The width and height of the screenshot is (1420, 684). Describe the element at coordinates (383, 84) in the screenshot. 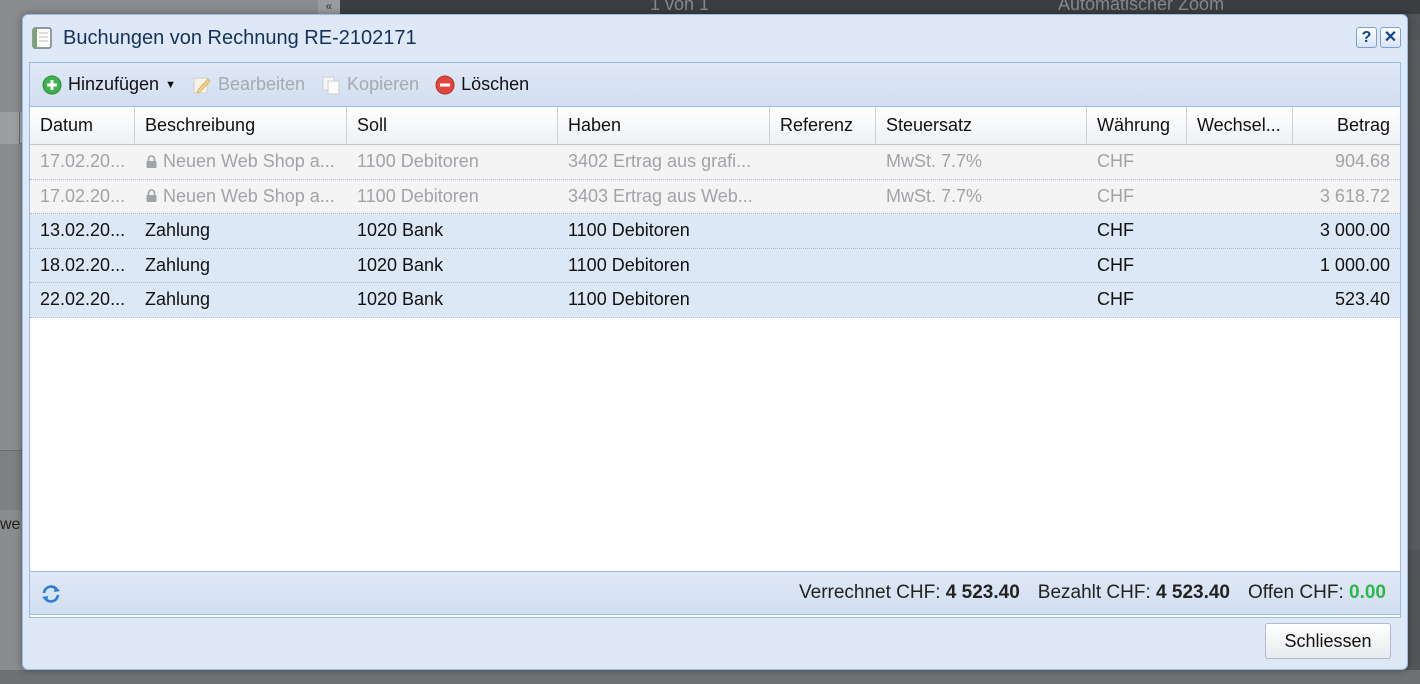

I see `copy-button-label: Kopieren` at that location.